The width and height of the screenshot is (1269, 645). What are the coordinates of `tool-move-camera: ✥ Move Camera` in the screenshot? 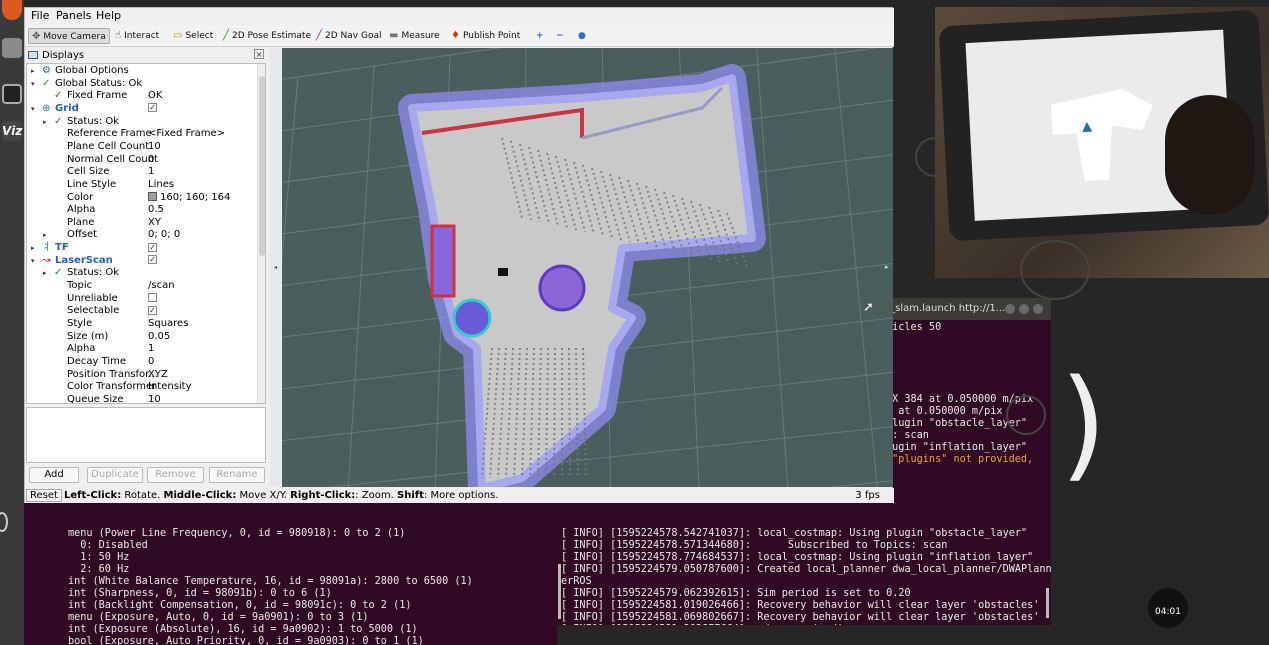 It's located at (69, 36).